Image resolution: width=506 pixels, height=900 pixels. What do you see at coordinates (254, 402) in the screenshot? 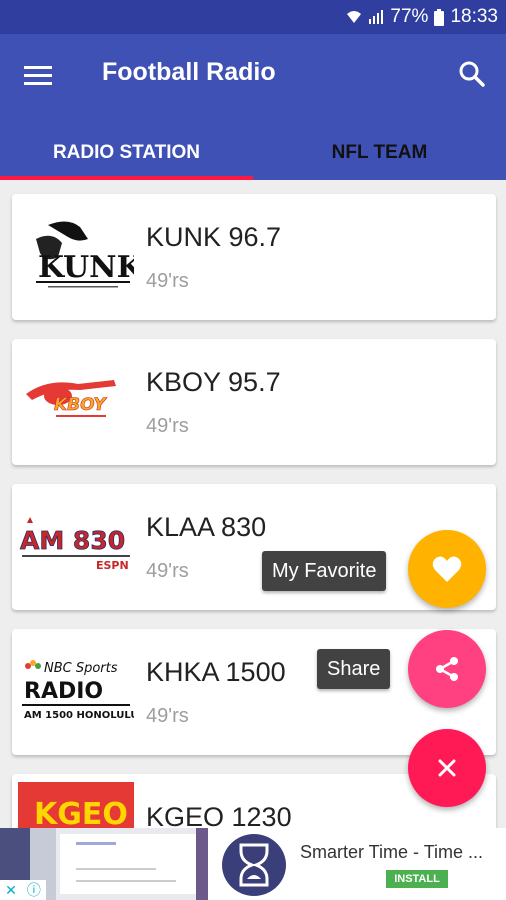
I see `station-card-kboy: KBOY KBOY 95.7 49'rs` at bounding box center [254, 402].